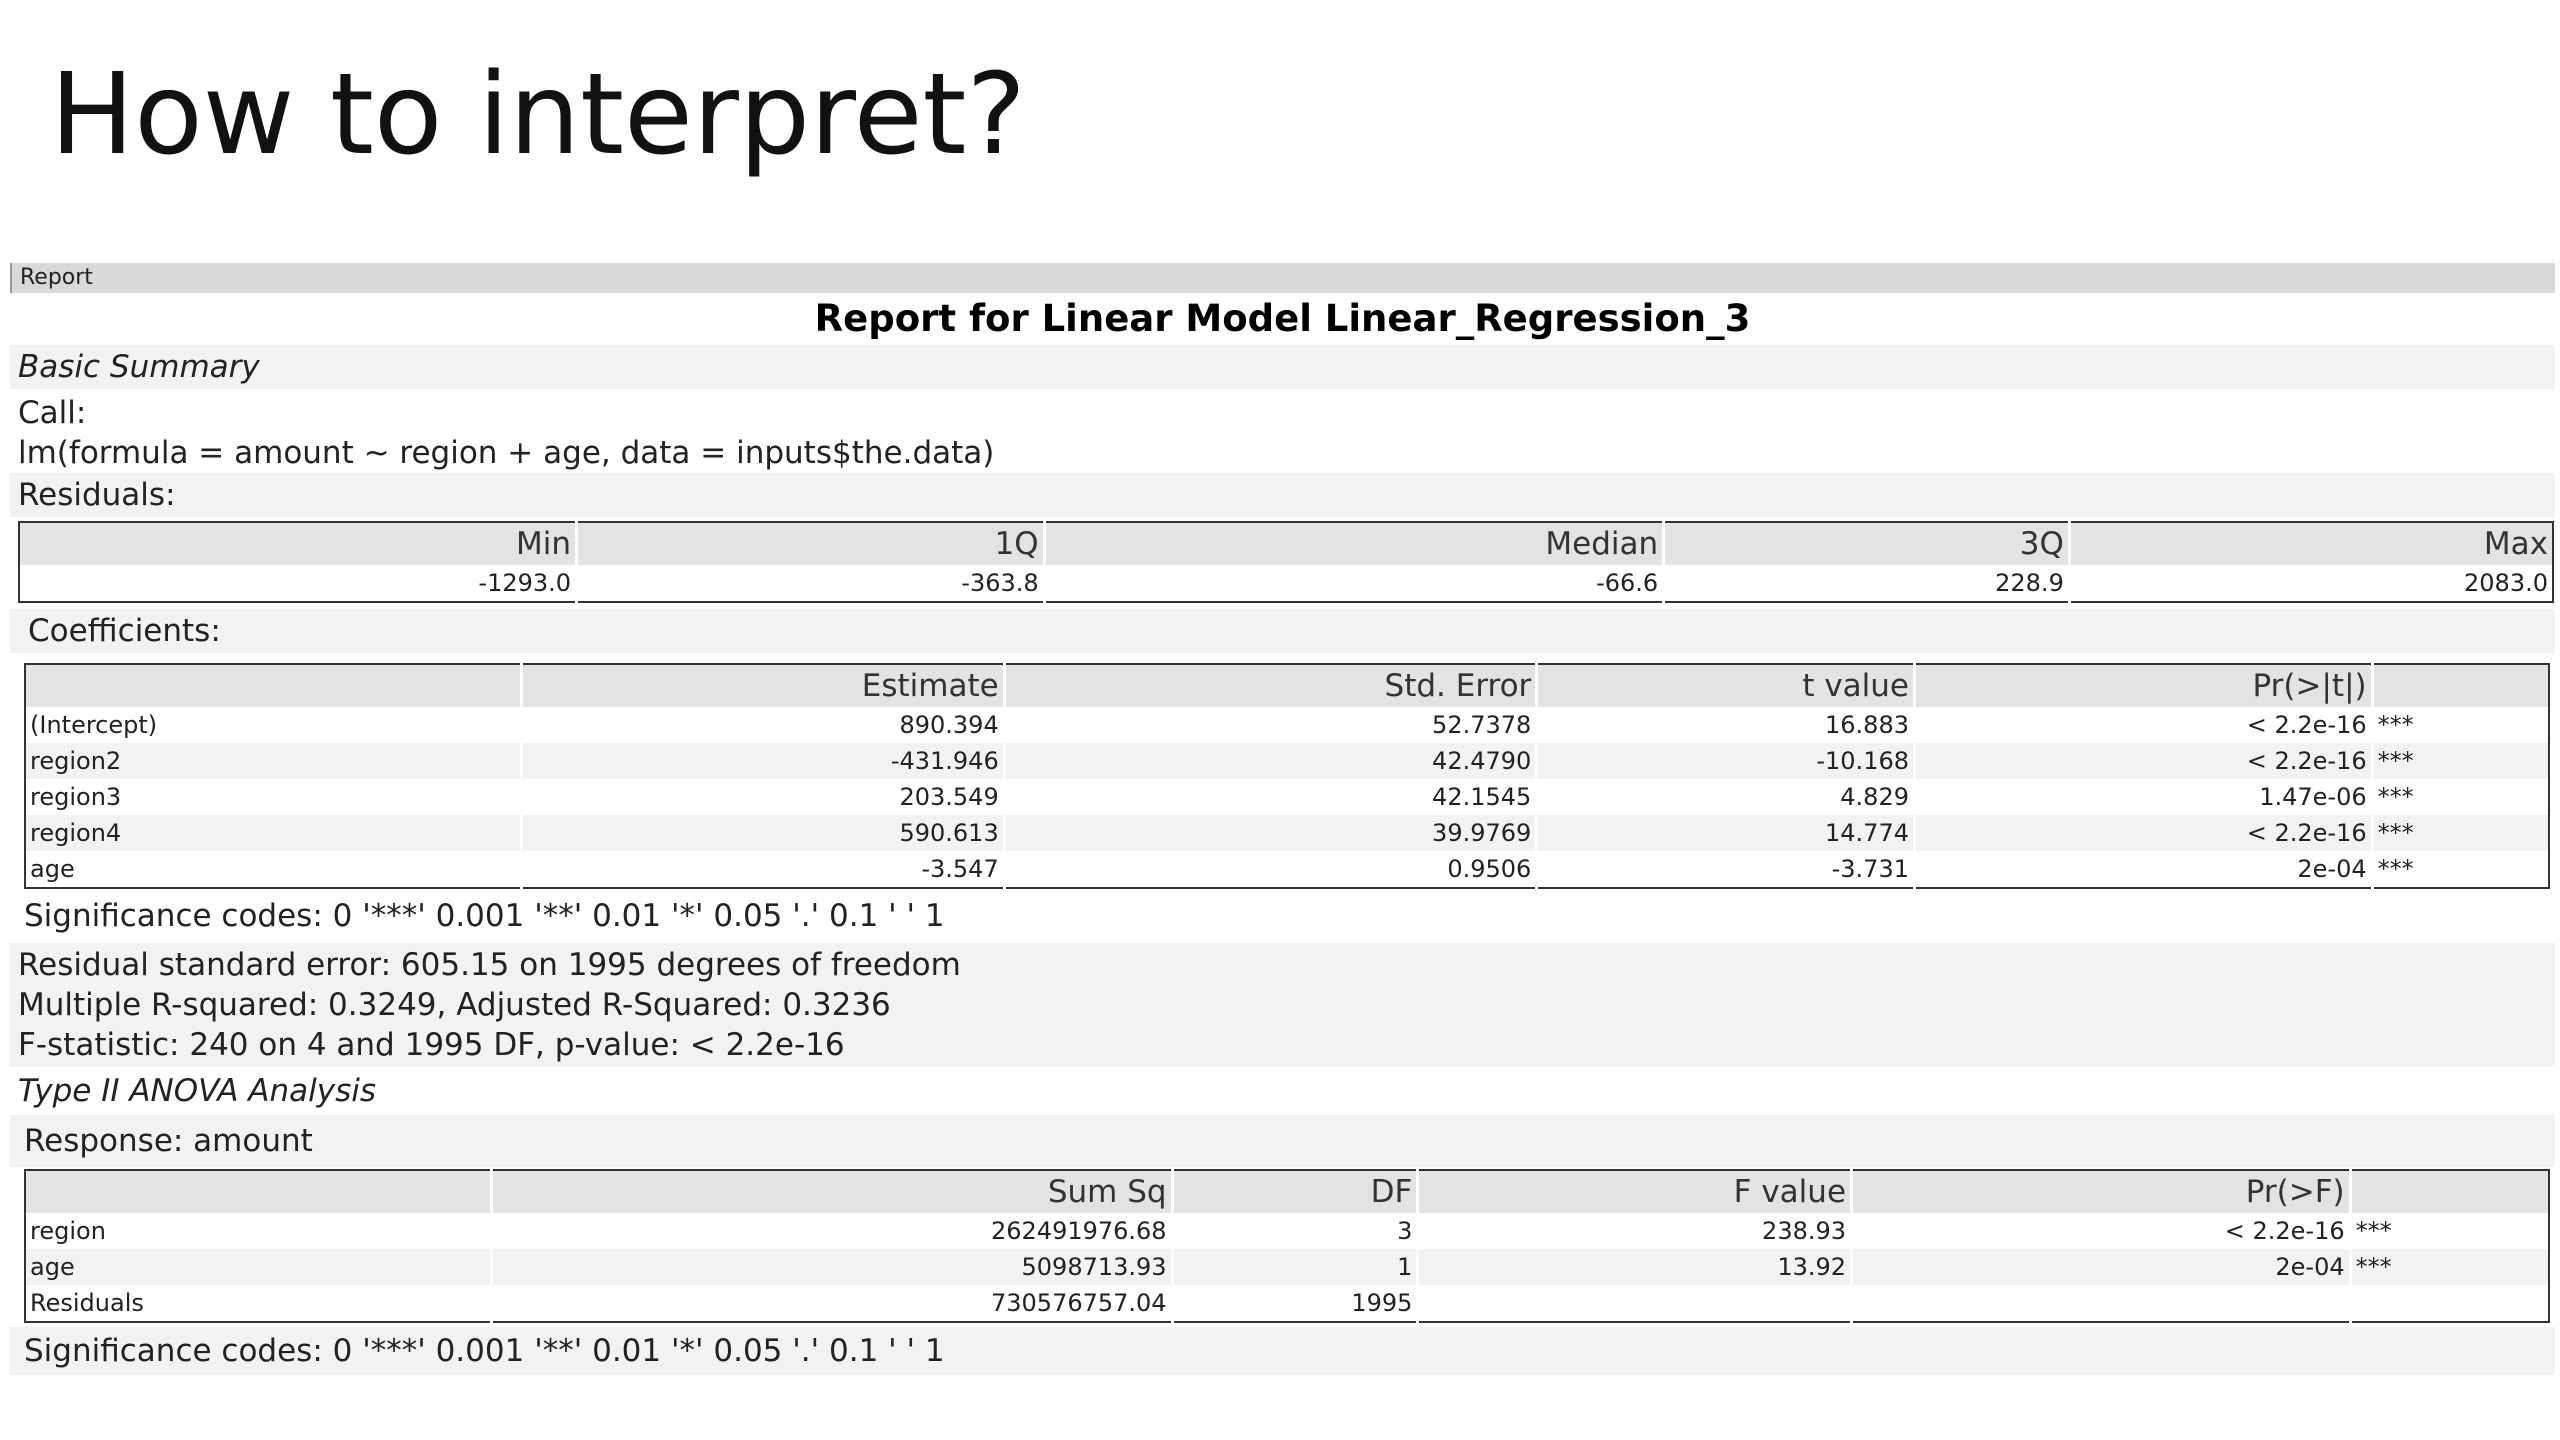 The image size is (2560, 1440). I want to click on table-row: age -3.547 0.9506 -3.731 2e-04 ***, so click(1287, 869).